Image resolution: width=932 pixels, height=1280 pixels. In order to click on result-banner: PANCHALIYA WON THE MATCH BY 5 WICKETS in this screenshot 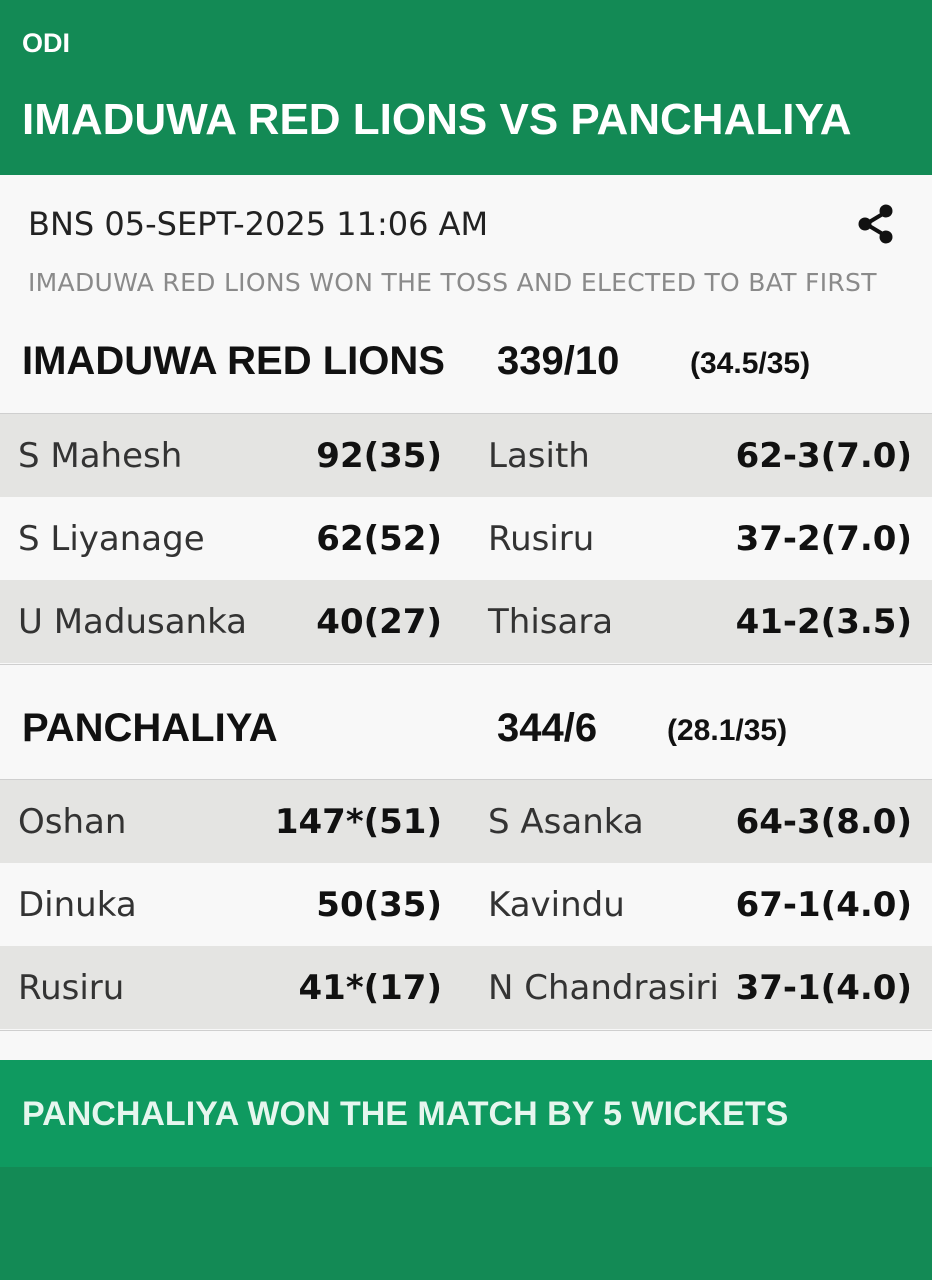, I will do `click(466, 1113)`.